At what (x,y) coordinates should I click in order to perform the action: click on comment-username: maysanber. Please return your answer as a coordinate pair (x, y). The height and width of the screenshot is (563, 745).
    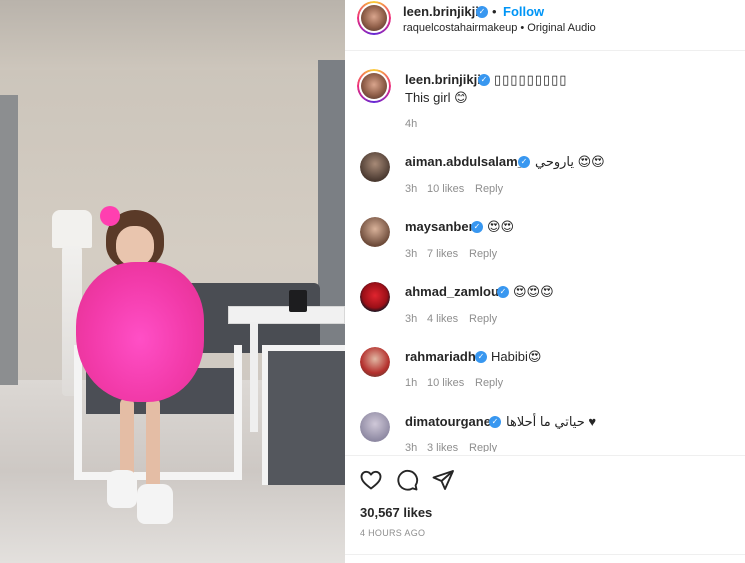
    Looking at the image, I should click on (439, 226).